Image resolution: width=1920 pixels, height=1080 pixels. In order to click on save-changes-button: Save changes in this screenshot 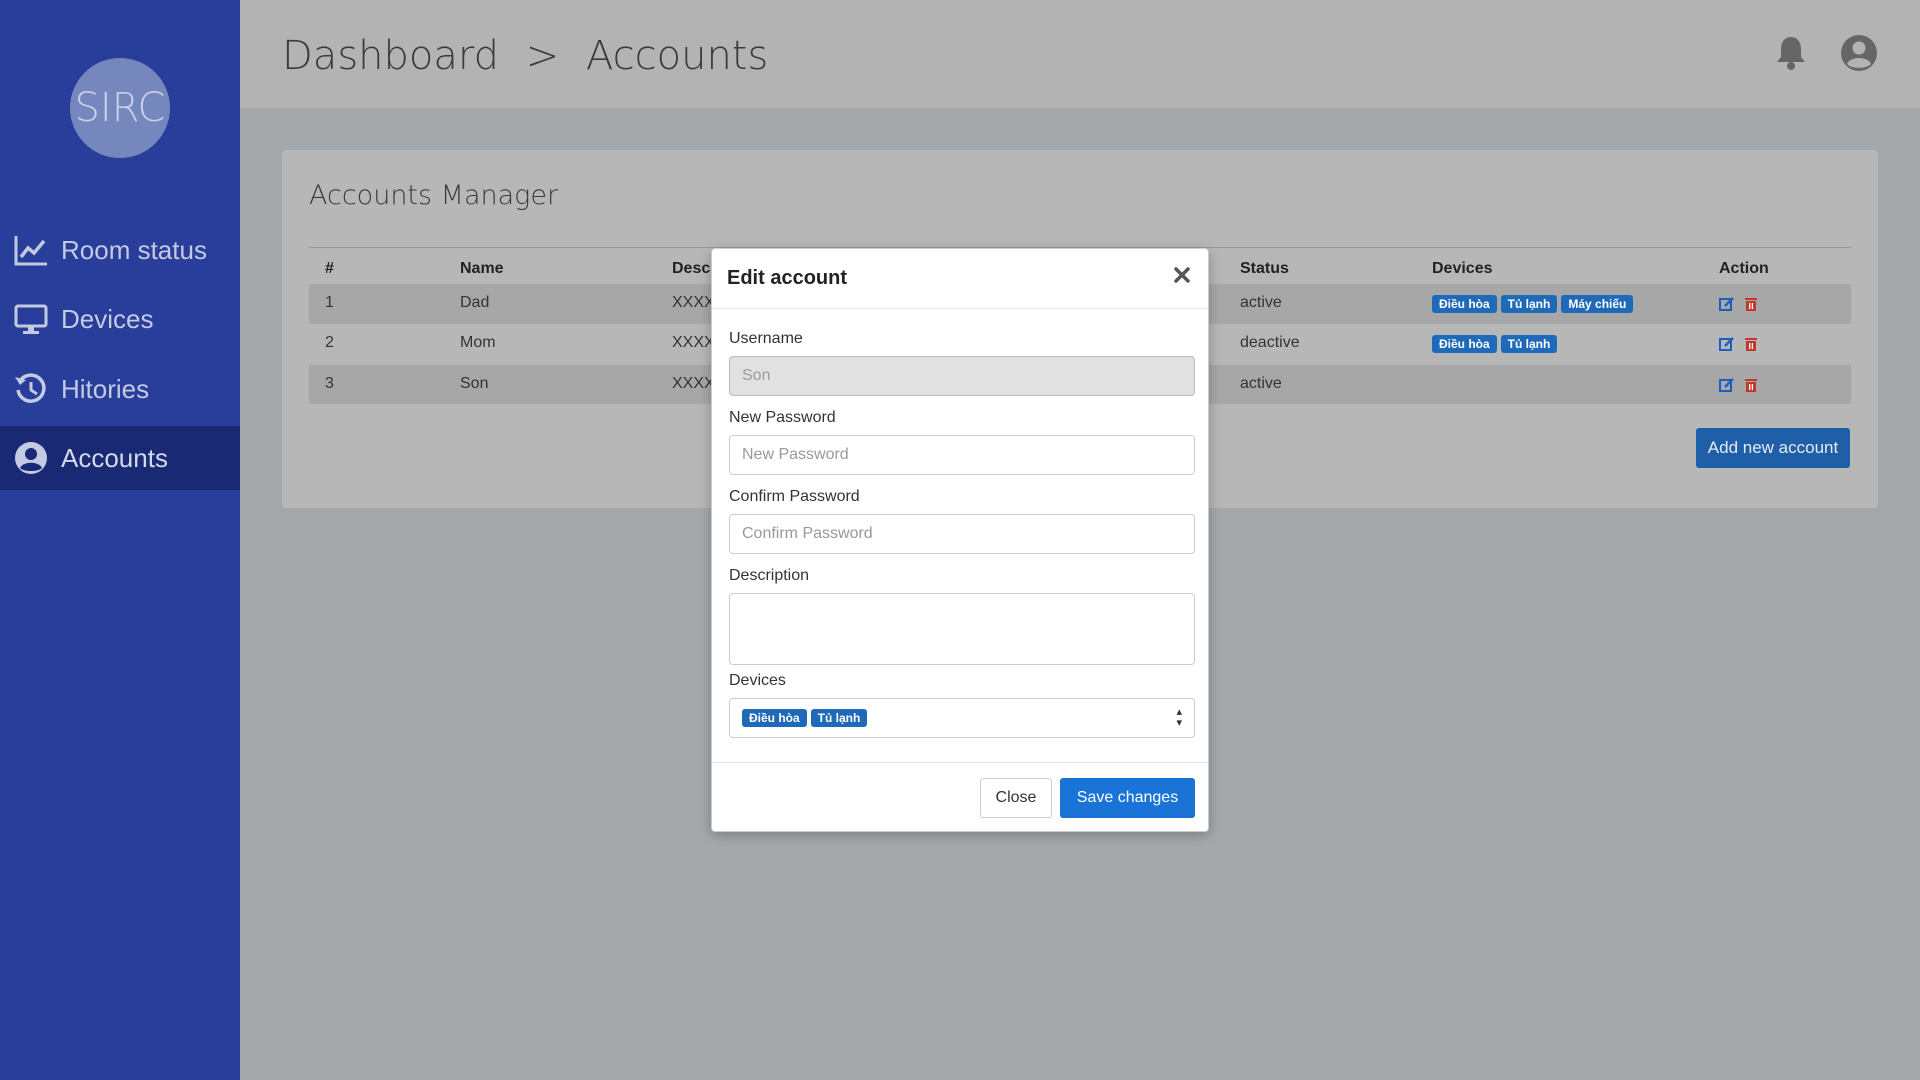, I will do `click(1127, 798)`.